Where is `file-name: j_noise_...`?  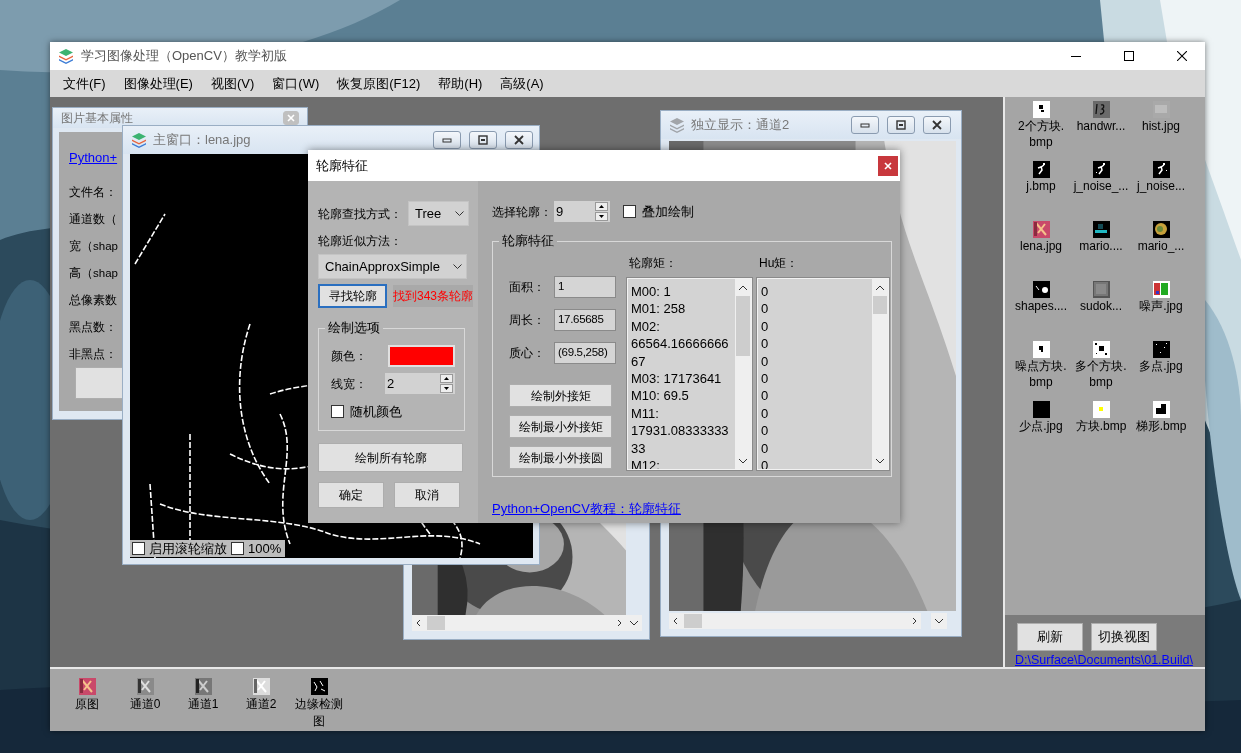
file-name: j_noise_... is located at coordinates (1101, 186).